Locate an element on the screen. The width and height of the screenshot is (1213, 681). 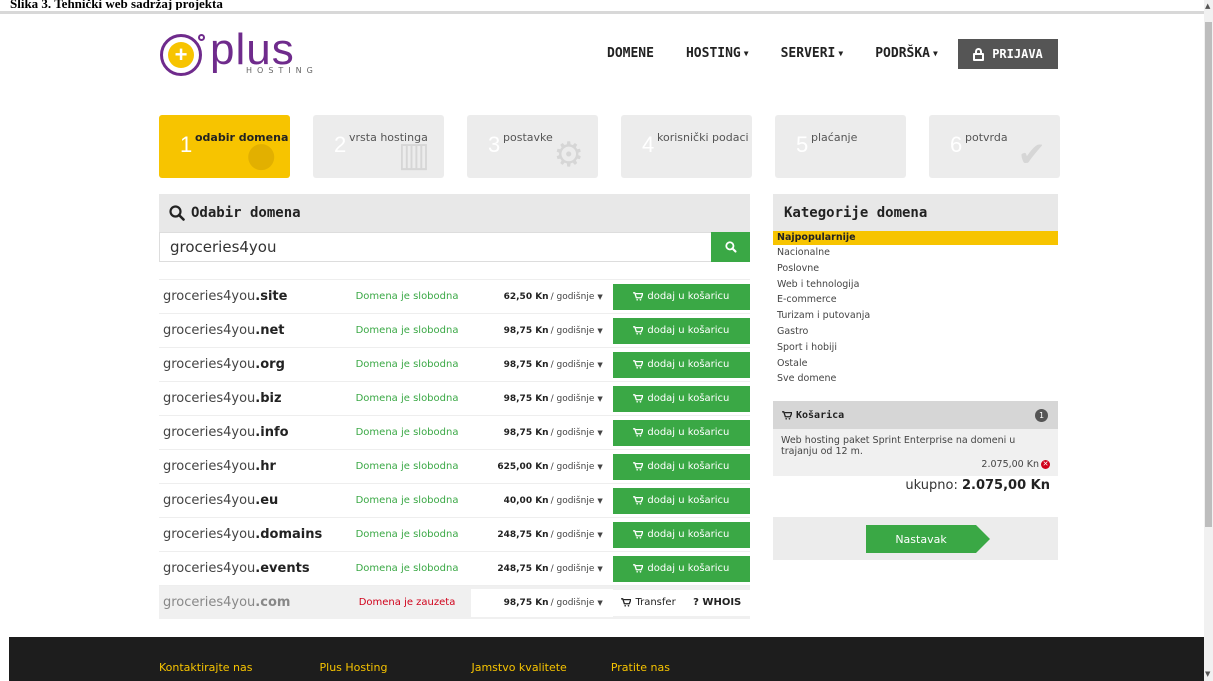
price-period-select: 62,50 Kn / godišnje ▼ is located at coordinates (542, 296).